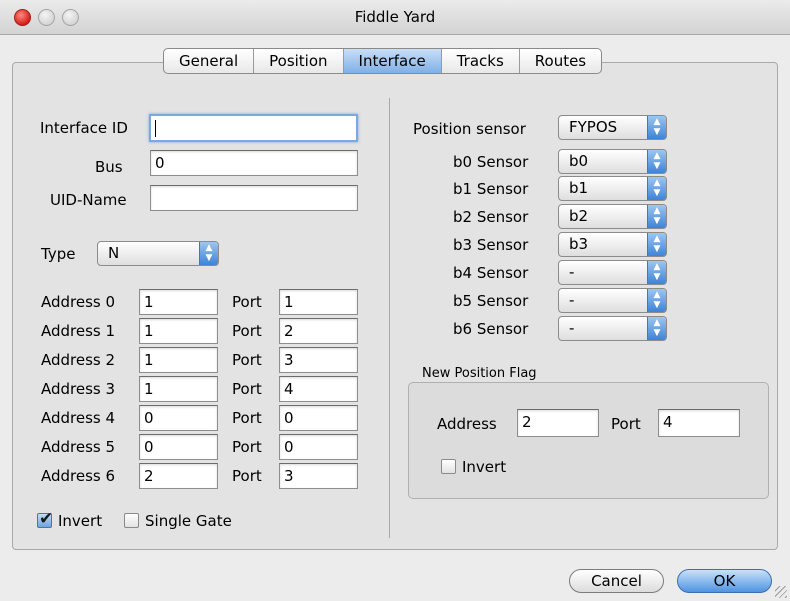  Describe the element at coordinates (178, 389) in the screenshot. I see `address-3-input: 1` at that location.